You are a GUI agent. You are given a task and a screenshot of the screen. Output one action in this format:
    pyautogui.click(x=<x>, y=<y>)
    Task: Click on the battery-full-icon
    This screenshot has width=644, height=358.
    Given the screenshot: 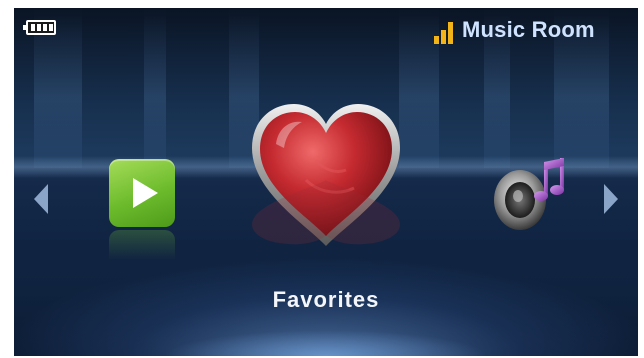 What is the action you would take?
    pyautogui.click(x=39, y=27)
    